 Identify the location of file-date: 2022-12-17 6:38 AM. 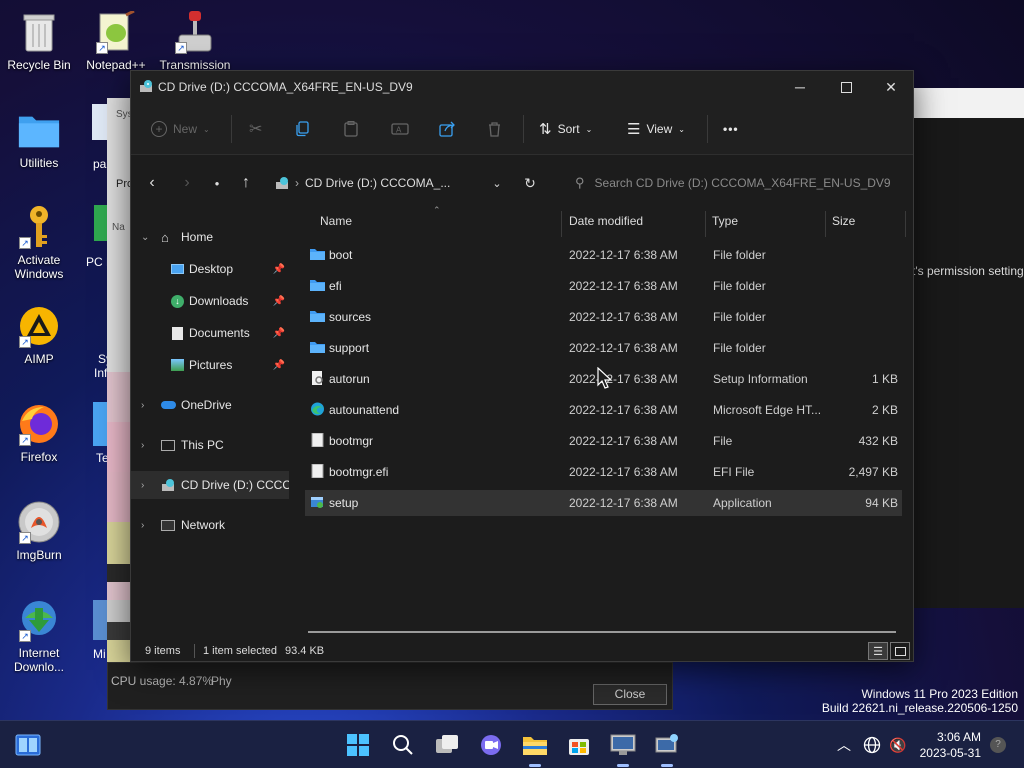
(623, 286).